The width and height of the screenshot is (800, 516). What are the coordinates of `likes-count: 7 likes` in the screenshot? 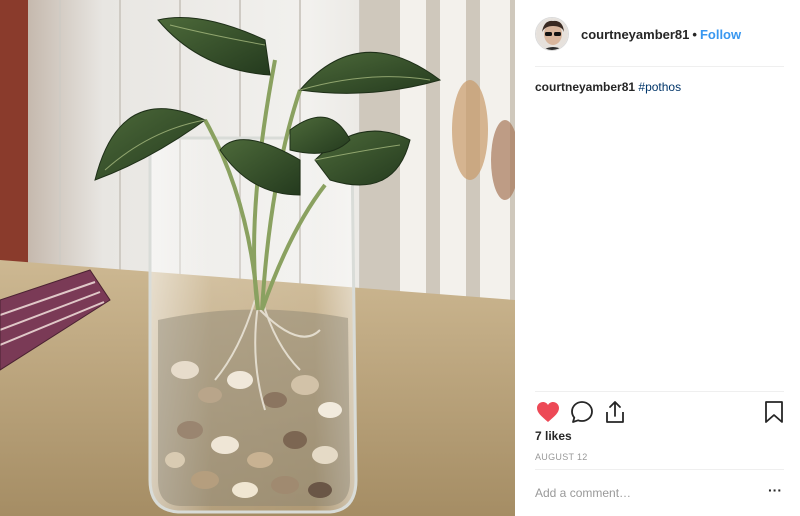 It's located at (553, 436).